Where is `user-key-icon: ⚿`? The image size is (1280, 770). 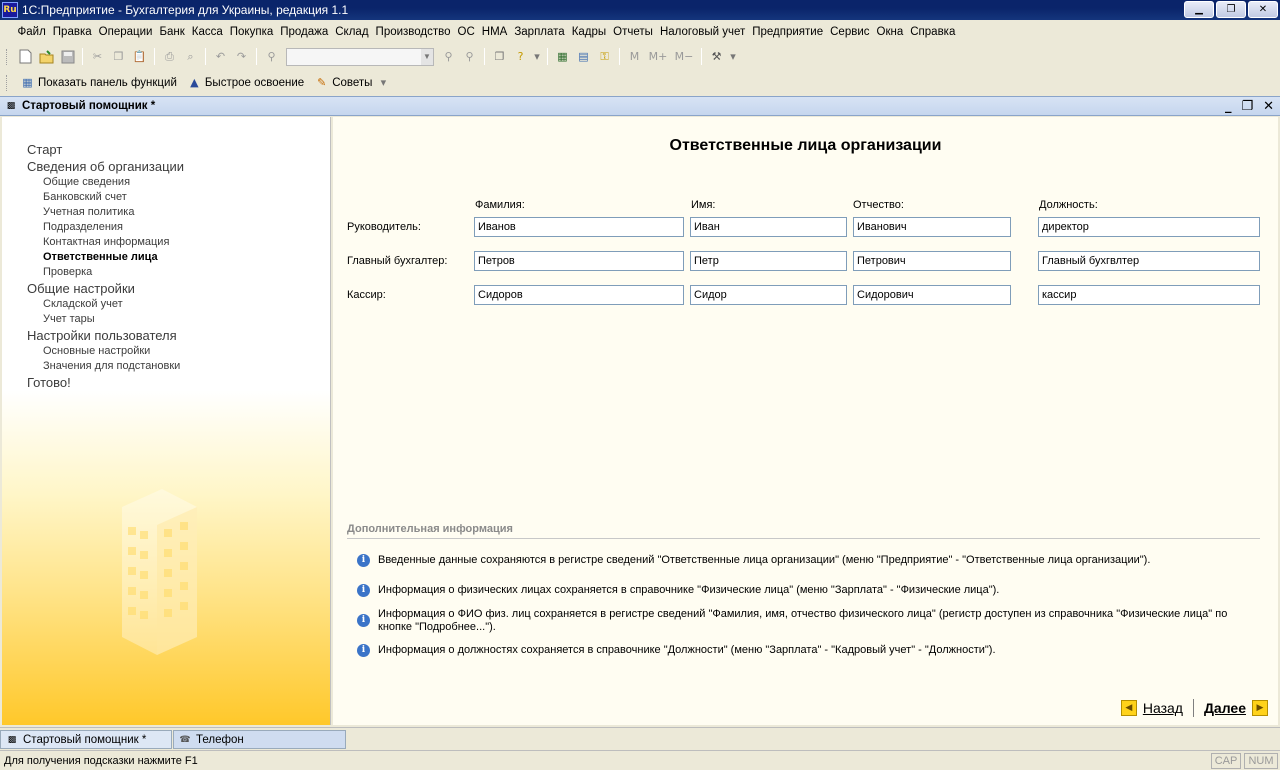
user-key-icon: ⚿ is located at coordinates (604, 56).